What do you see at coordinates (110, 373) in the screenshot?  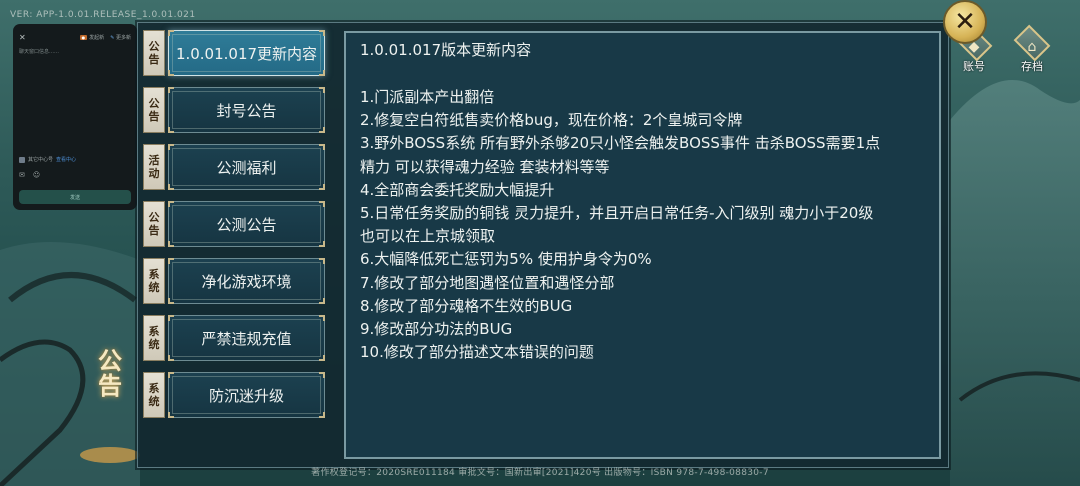 I see `announcement-sign: 公告` at bounding box center [110, 373].